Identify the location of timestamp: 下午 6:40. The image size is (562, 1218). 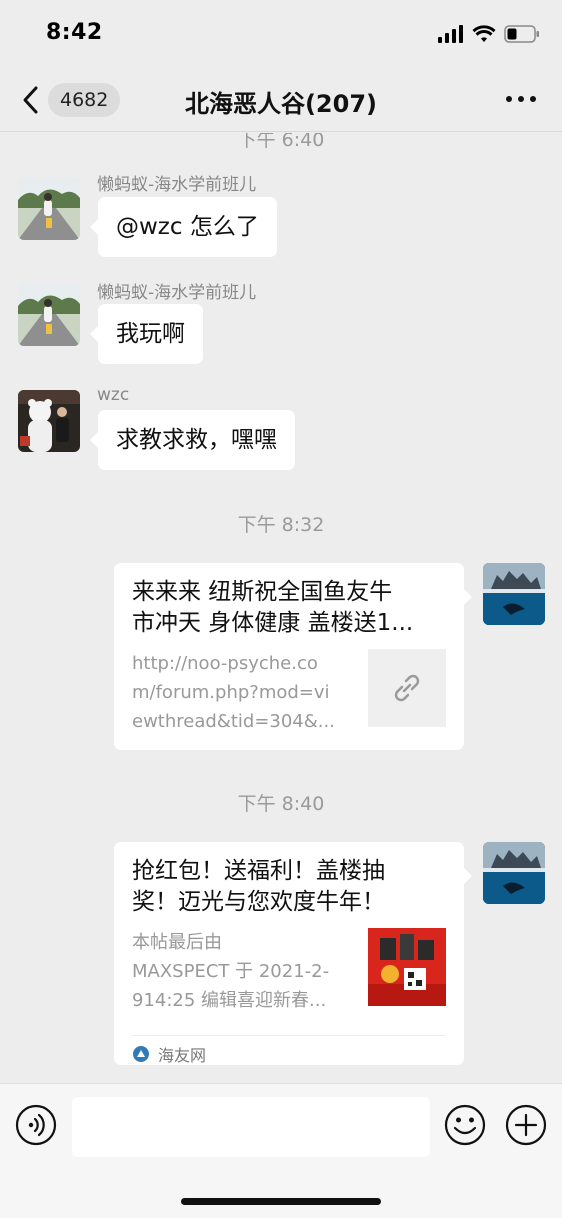
(281, 142).